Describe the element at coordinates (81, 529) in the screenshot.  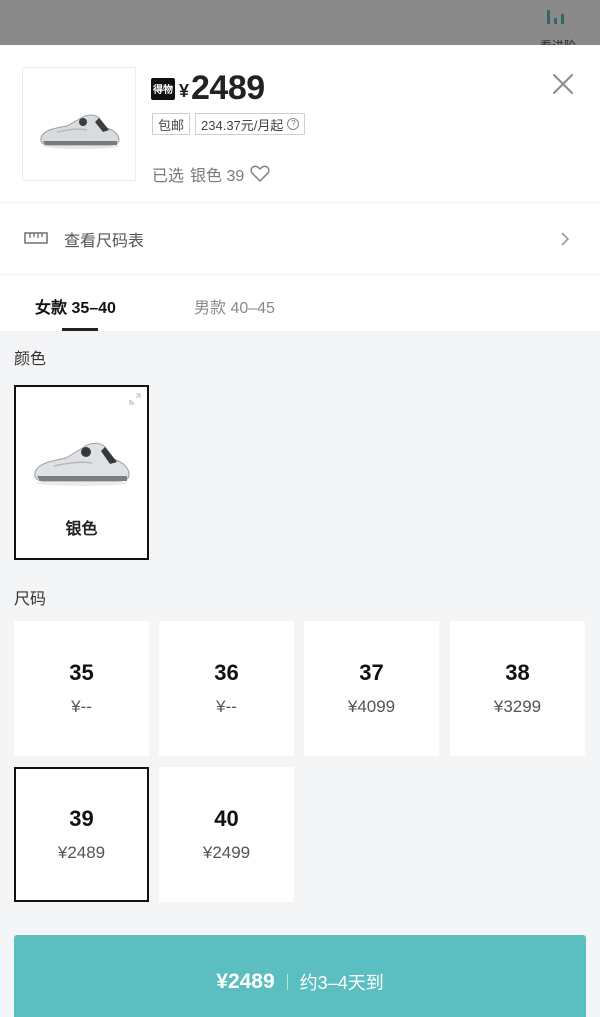
I see `color-name: 银色` at that location.